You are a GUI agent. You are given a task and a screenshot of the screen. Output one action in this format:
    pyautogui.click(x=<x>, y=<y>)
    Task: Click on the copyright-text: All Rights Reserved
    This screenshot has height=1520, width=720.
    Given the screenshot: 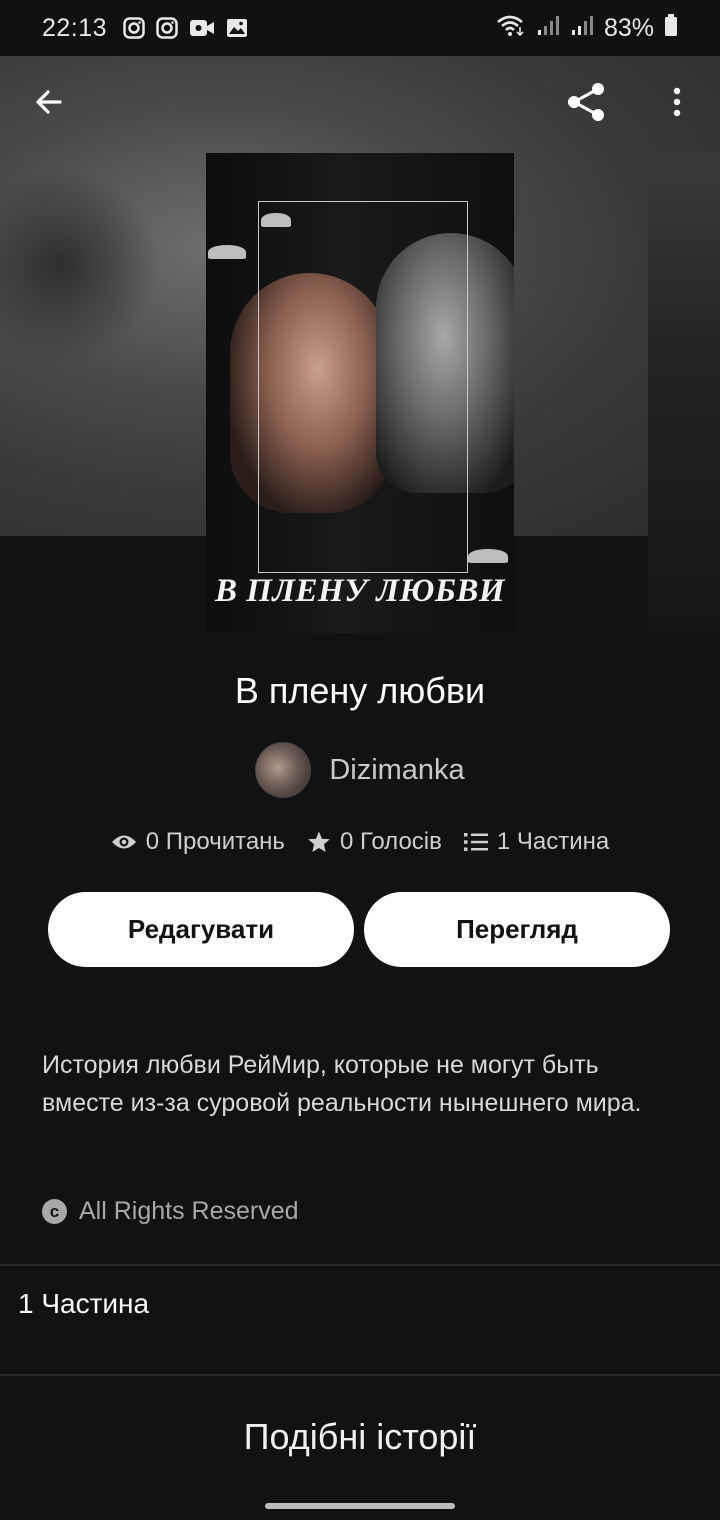 What is the action you would take?
    pyautogui.click(x=189, y=1211)
    